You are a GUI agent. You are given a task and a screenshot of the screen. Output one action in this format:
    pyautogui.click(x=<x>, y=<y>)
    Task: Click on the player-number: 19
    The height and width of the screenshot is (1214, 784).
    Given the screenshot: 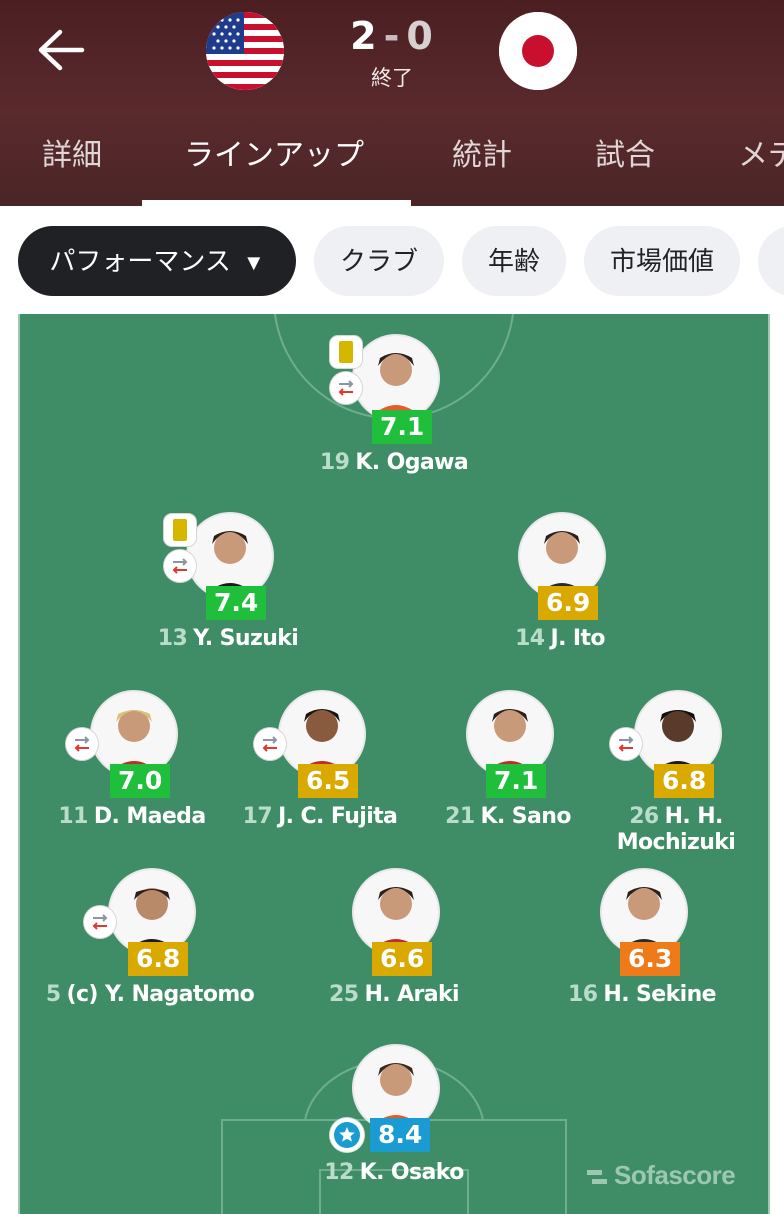 What is the action you would take?
    pyautogui.click(x=334, y=462)
    